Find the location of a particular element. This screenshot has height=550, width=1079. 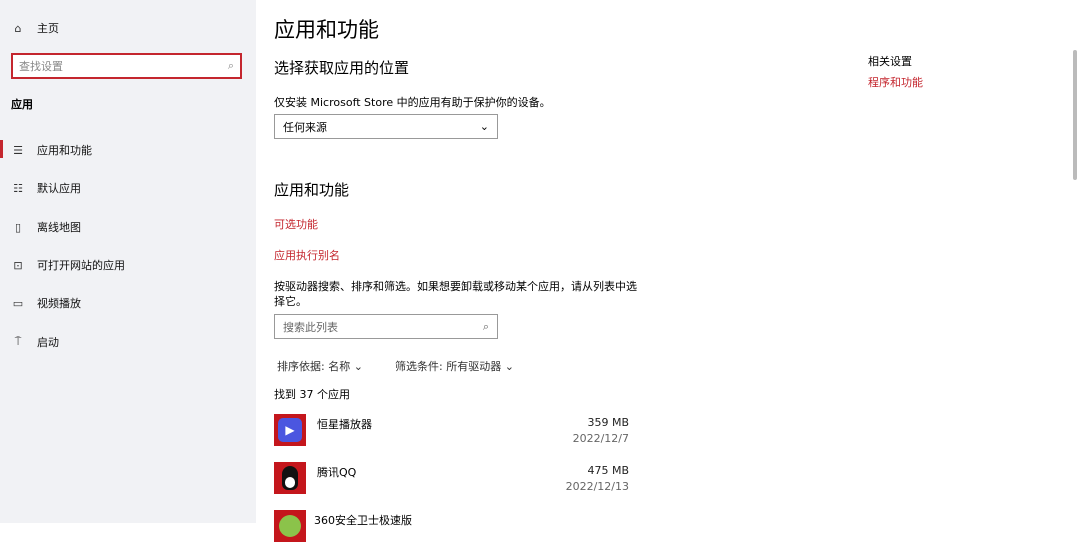

filter-label: 筛选条件: 所有驱动器 is located at coordinates (448, 366).